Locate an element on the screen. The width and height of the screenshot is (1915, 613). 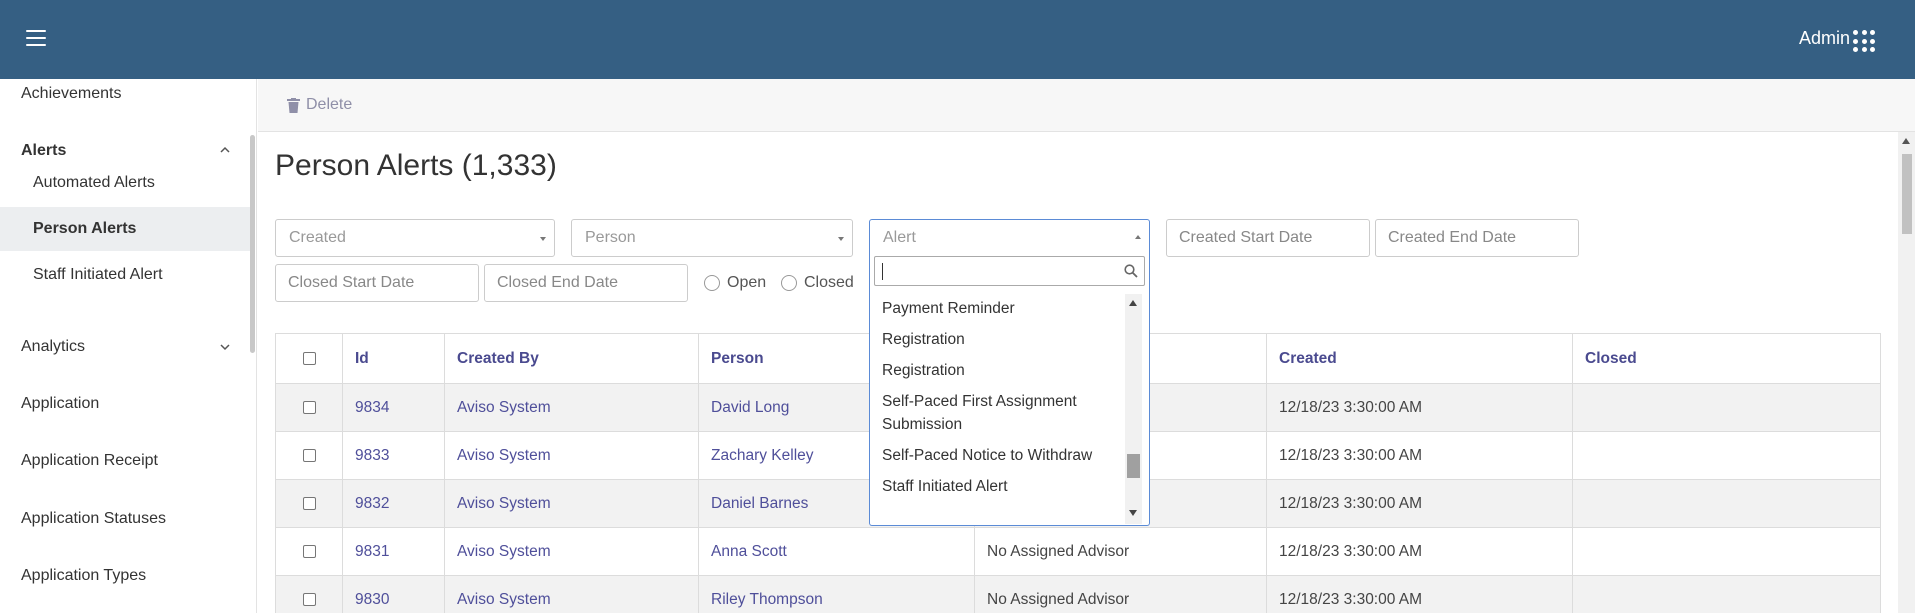
column-header-closed: Closed is located at coordinates (1726, 358).